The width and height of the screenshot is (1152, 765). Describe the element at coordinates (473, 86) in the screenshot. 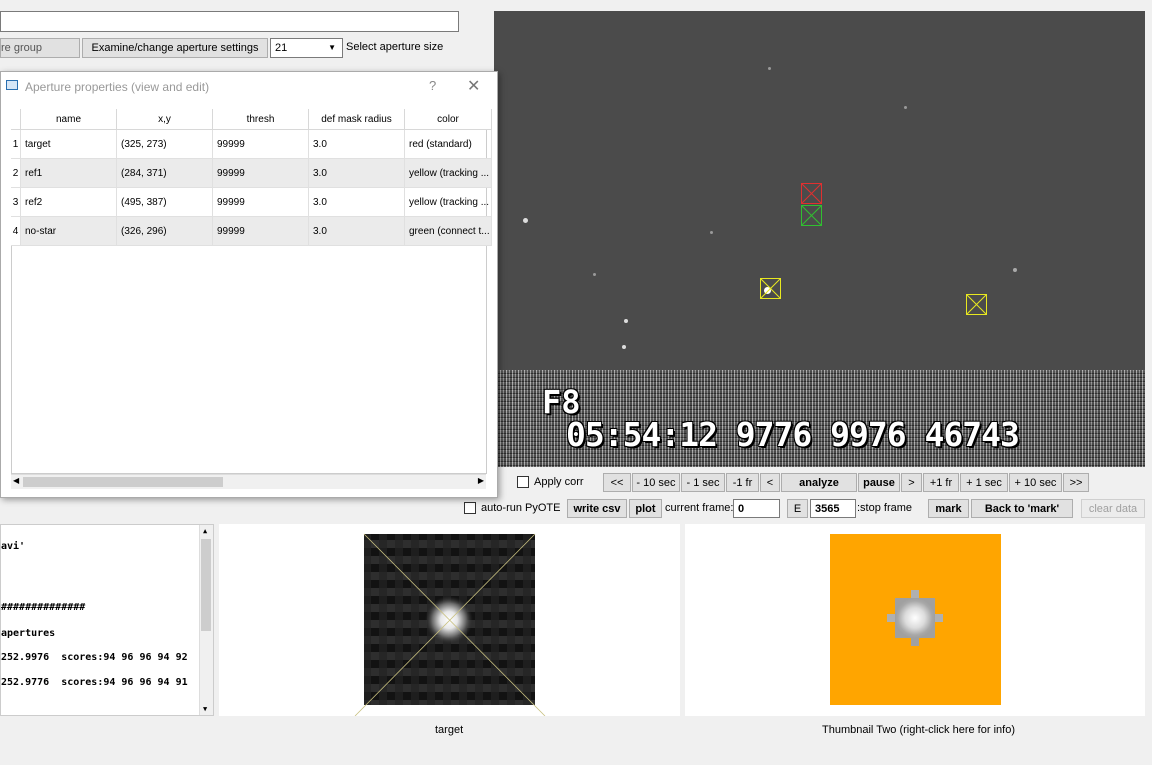

I see `close-icon: ✕` at that location.